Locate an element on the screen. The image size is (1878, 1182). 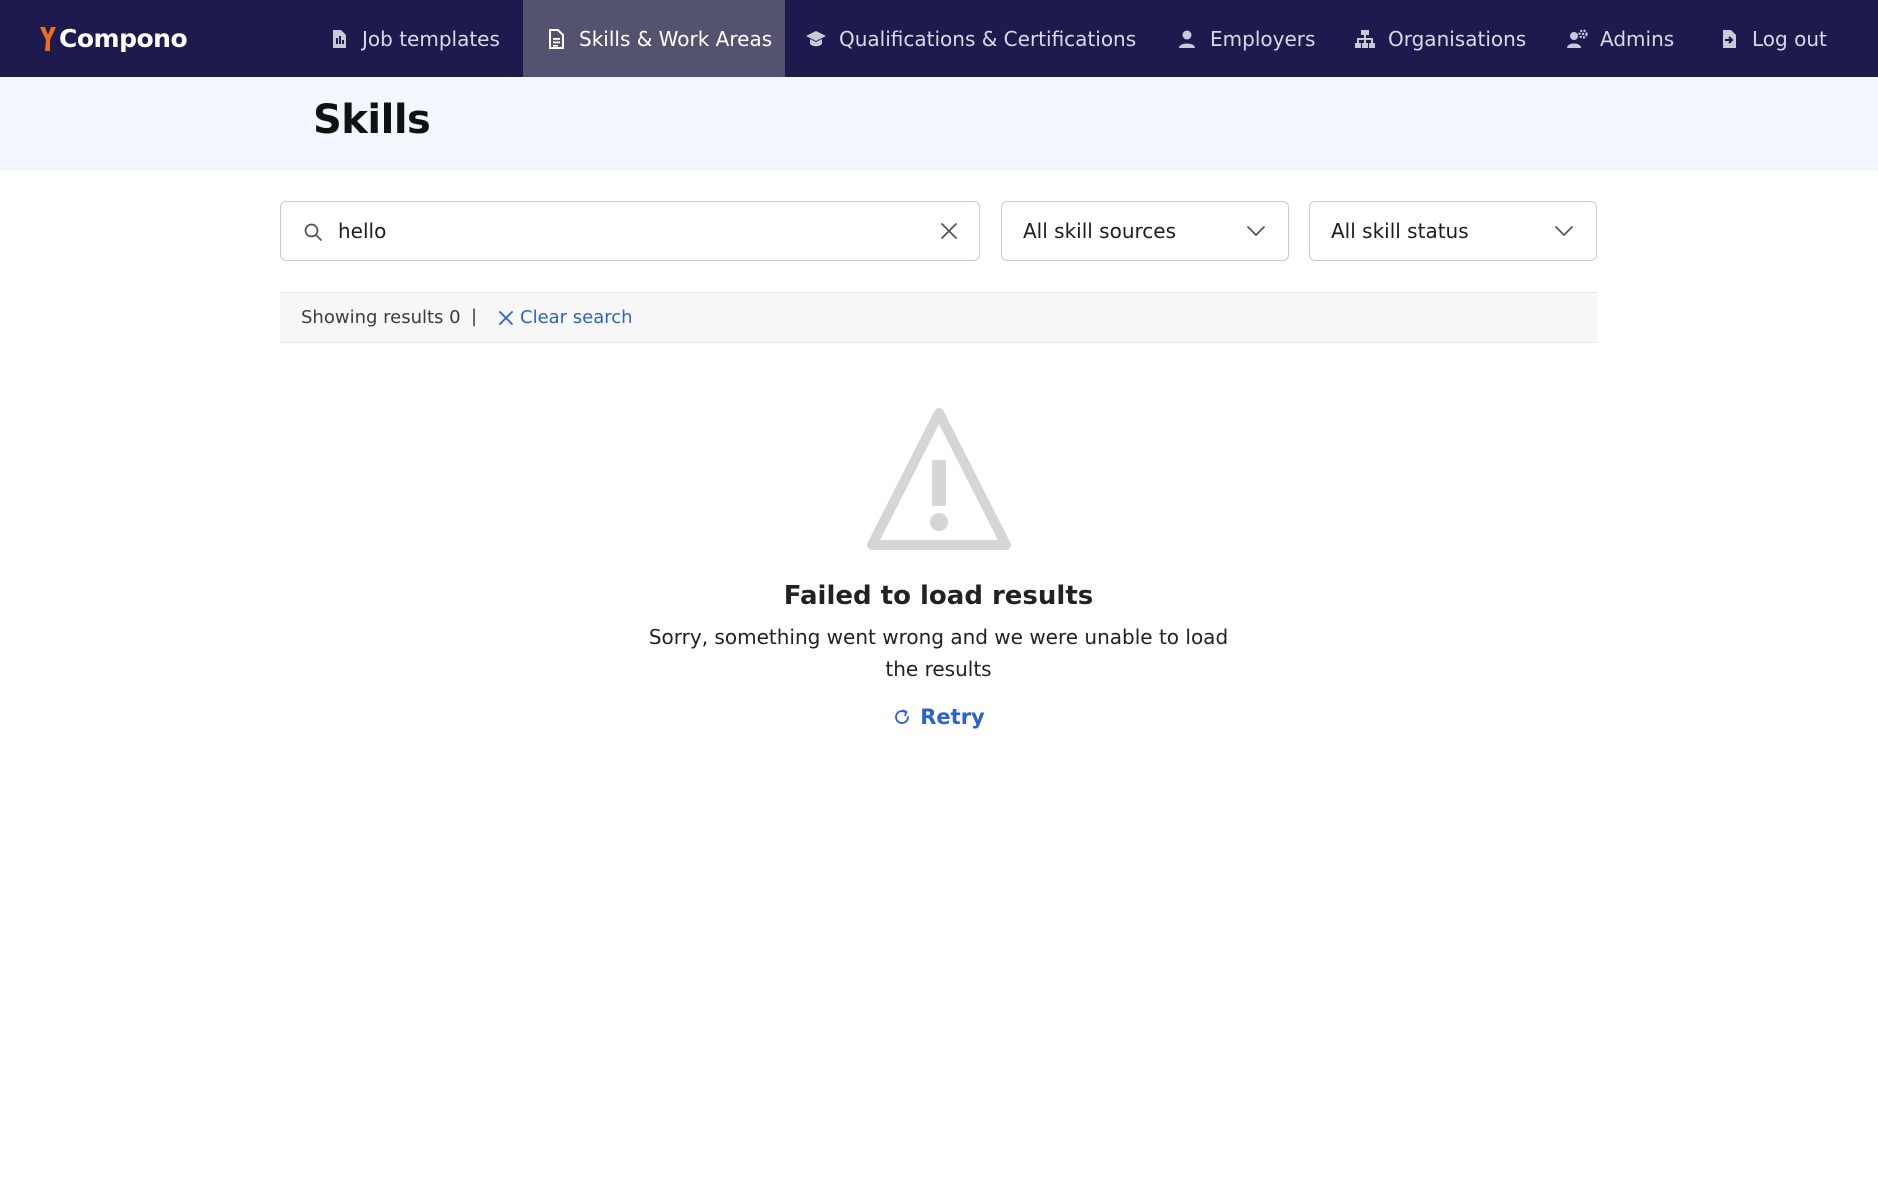
nav-item-employers: Employers is located at coordinates (1245, 38).